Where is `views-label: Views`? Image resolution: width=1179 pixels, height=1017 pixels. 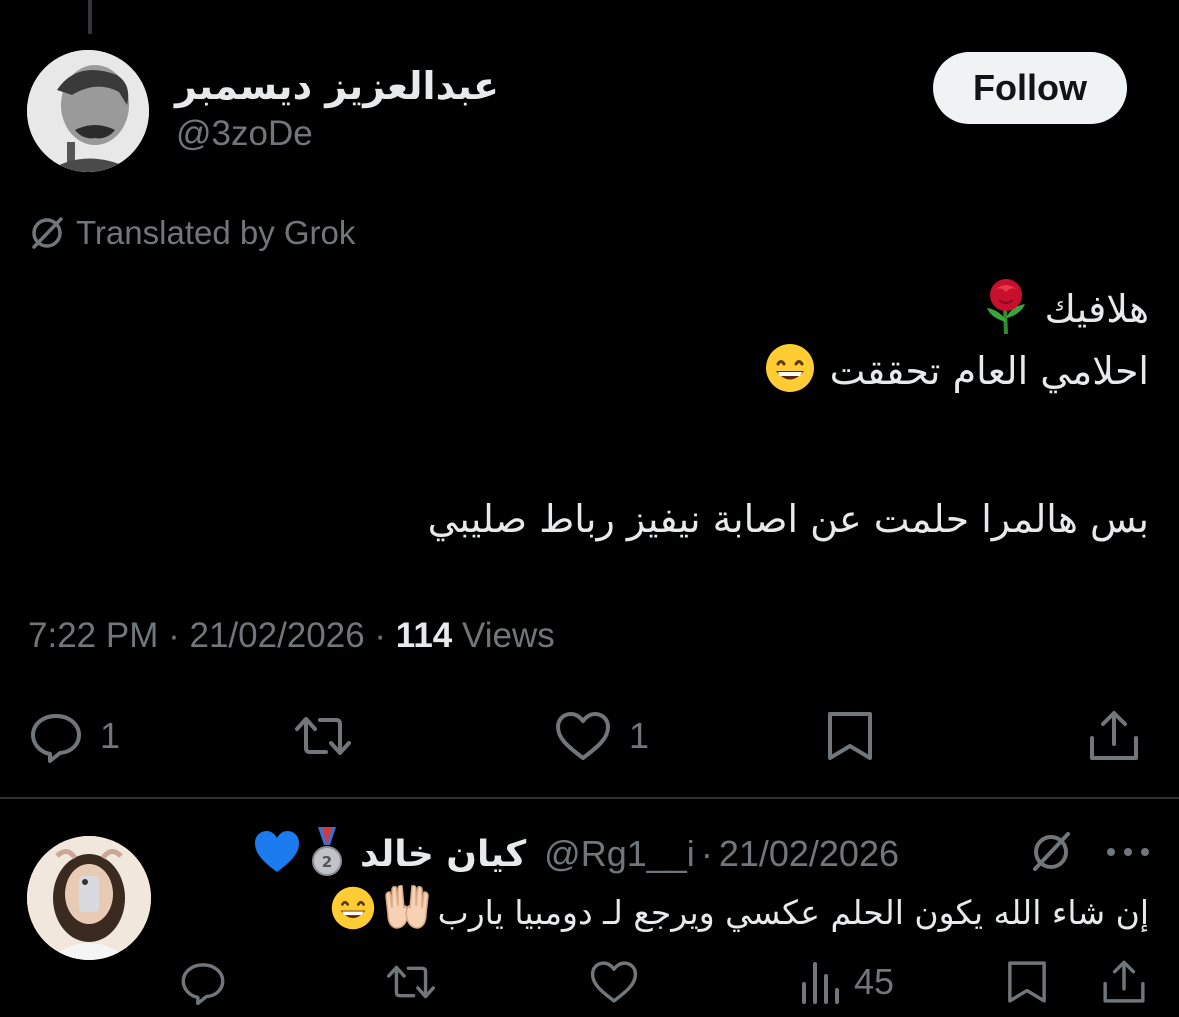 views-label: Views is located at coordinates (508, 635).